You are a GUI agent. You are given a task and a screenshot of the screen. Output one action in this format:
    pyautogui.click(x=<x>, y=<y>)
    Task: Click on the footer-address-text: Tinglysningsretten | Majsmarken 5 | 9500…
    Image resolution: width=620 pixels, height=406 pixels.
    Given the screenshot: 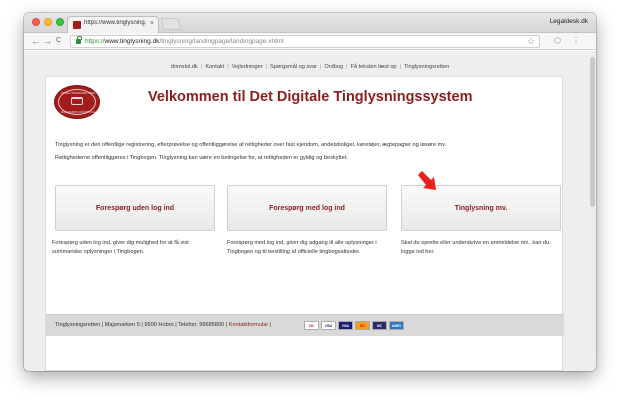 What is the action you would take?
    pyautogui.click(x=142, y=325)
    